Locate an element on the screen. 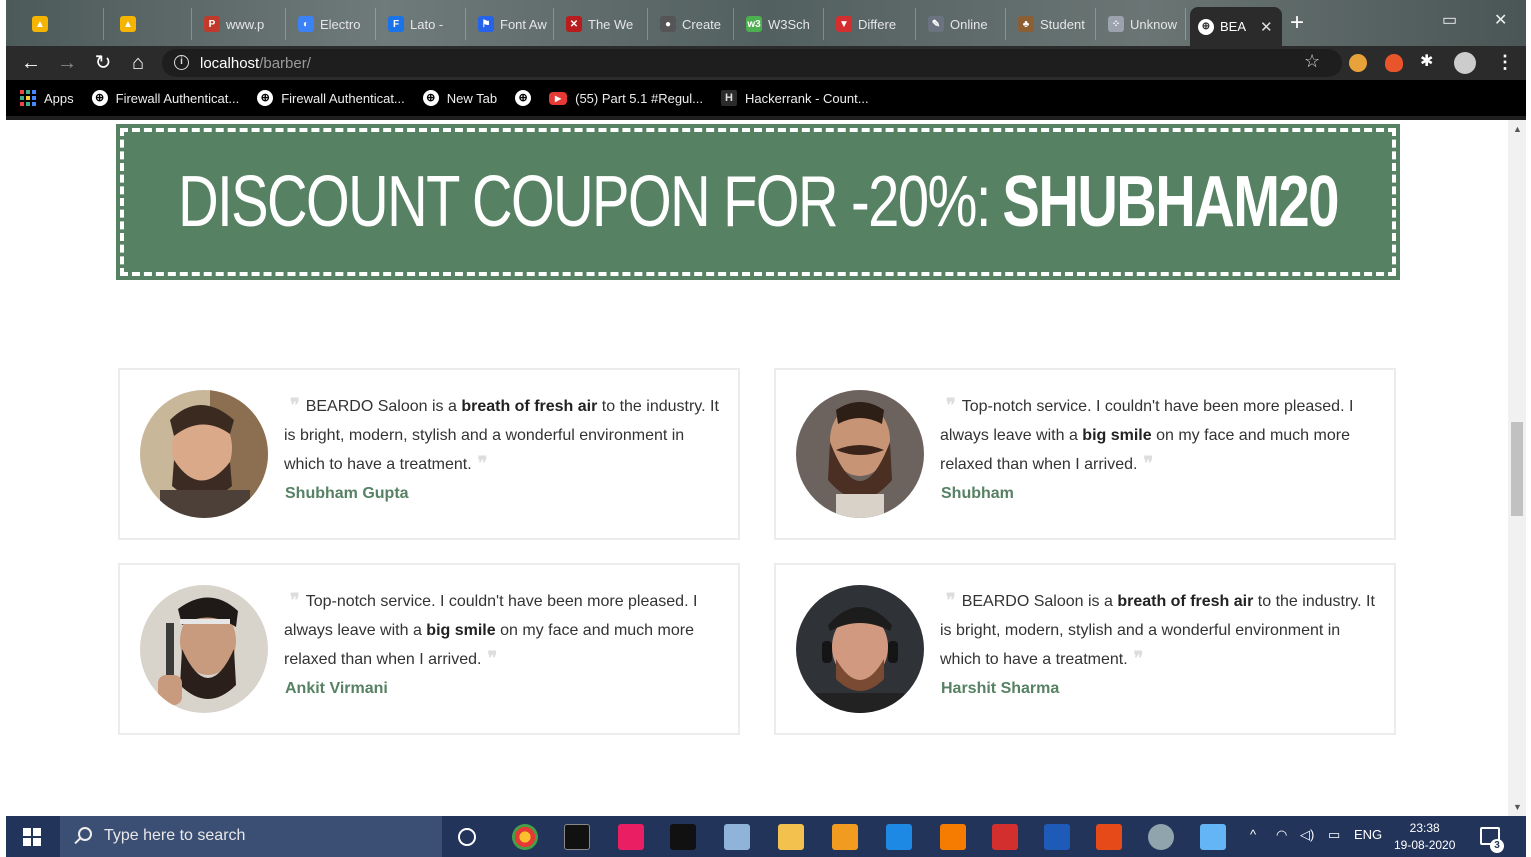 The height and width of the screenshot is (857, 1531). scroll-up-icon: ▲ is located at coordinates (1517, 129).